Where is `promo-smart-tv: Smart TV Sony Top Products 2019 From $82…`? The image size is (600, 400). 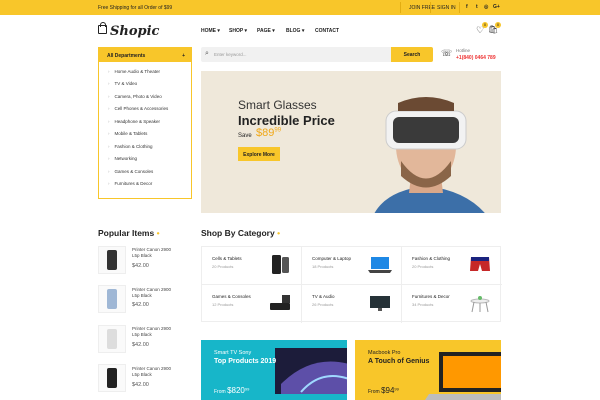
promo-smart-tv: Smart TV Sony Top Products 2019 From $82… is located at coordinates (274, 370).